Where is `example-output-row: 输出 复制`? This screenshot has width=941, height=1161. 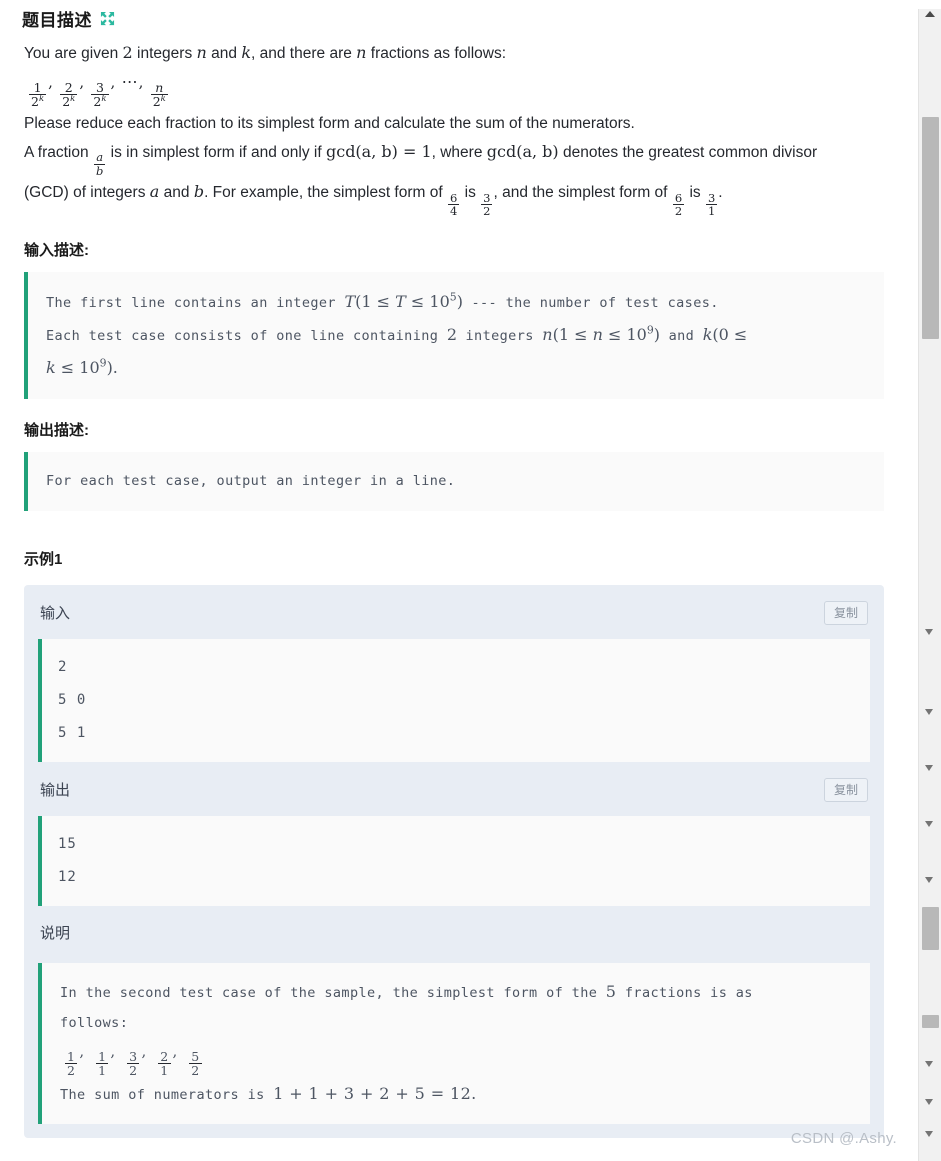 example-output-row: 输出 复制 is located at coordinates (454, 789).